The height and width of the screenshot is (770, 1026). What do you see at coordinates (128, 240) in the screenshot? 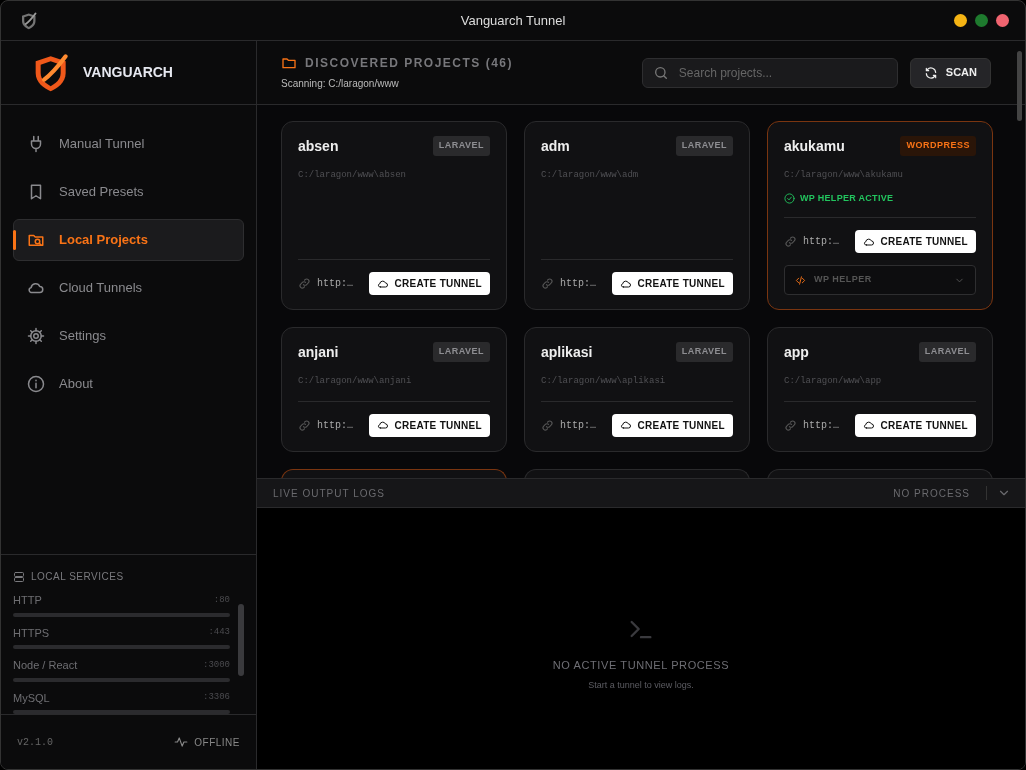
I see `sidebar-item: Local Projects` at bounding box center [128, 240].